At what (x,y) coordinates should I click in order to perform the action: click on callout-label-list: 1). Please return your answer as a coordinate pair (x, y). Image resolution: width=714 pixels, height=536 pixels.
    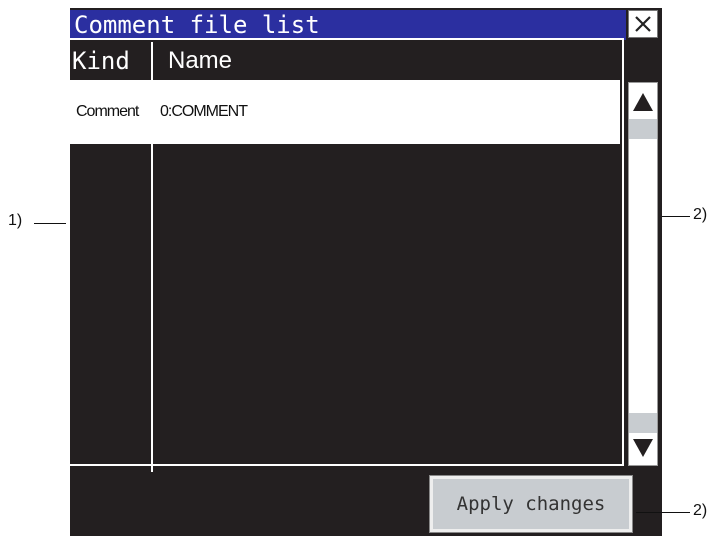
    Looking at the image, I should click on (15, 220).